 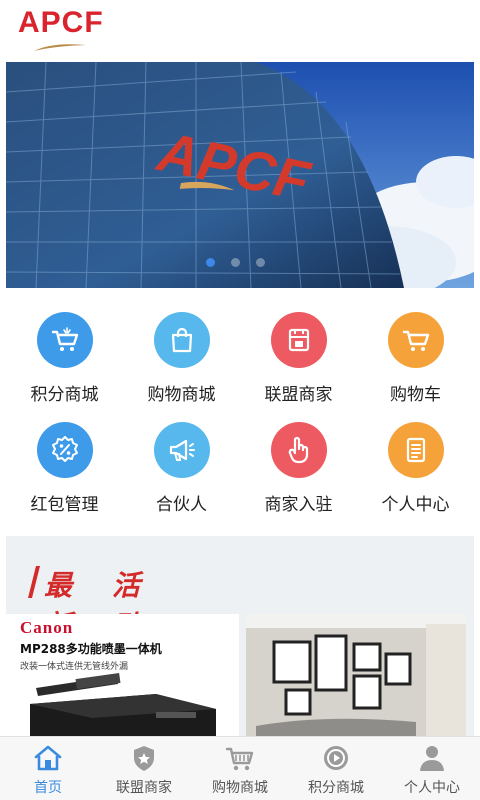 I want to click on interior-image, so click(x=356, y=675).